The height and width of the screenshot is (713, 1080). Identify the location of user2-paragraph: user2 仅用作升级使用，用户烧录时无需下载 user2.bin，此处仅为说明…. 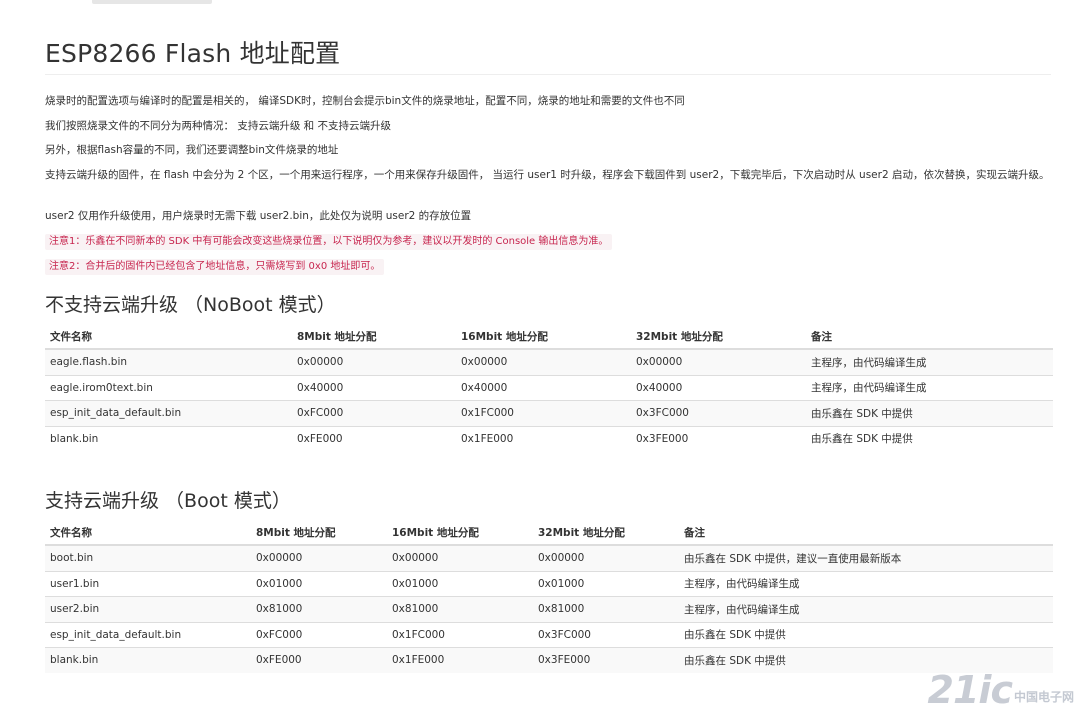
(258, 216).